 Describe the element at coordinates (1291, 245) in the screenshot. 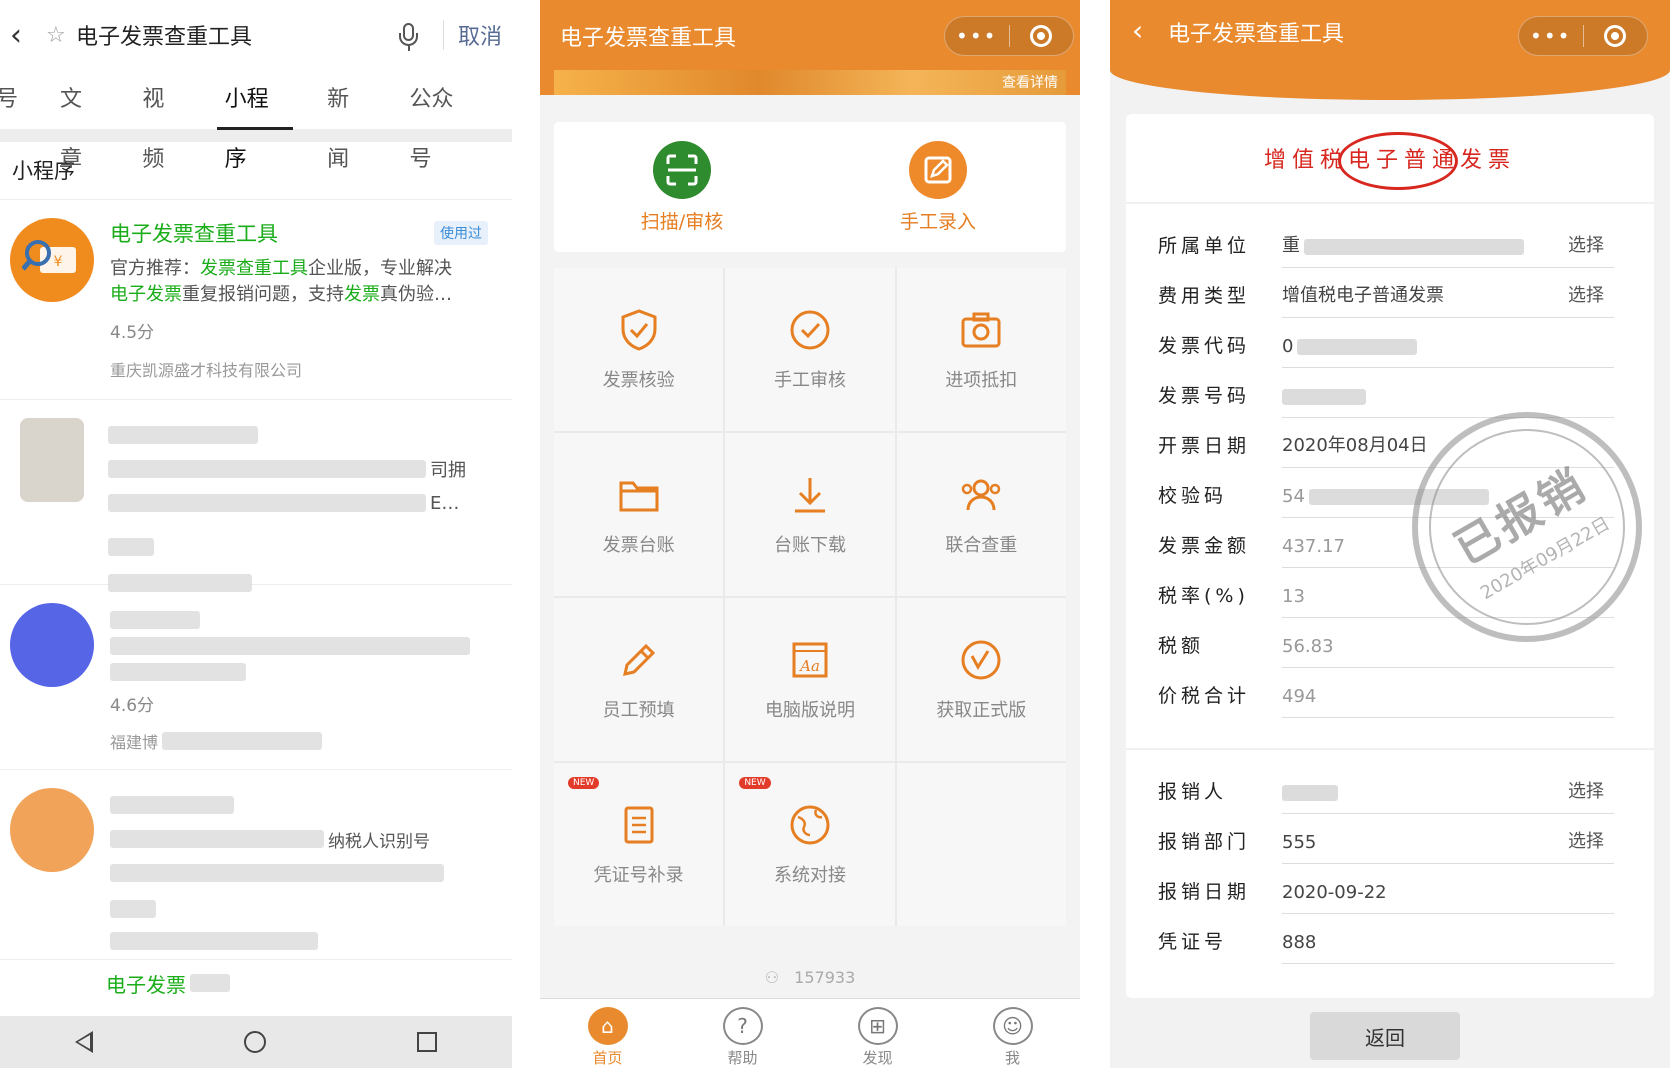

I see `field-value-text: 重` at that location.